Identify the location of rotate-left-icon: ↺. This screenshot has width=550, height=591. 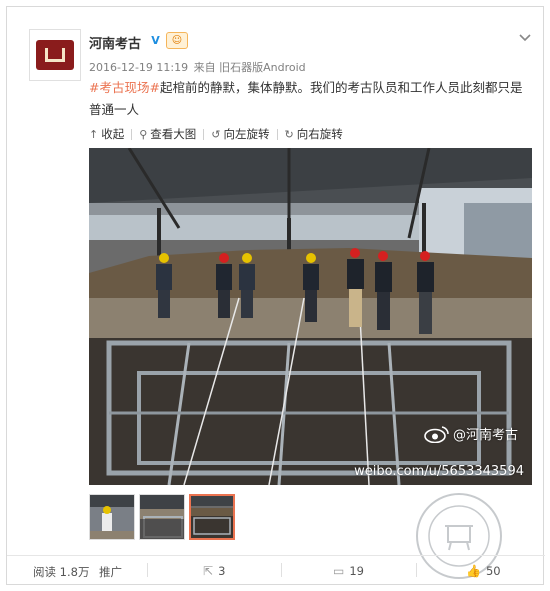
(216, 134).